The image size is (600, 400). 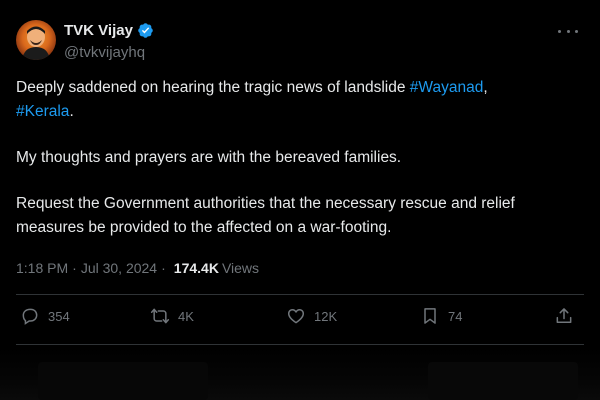 I want to click on hashtag-wayanad: #Wayanad, so click(x=447, y=87).